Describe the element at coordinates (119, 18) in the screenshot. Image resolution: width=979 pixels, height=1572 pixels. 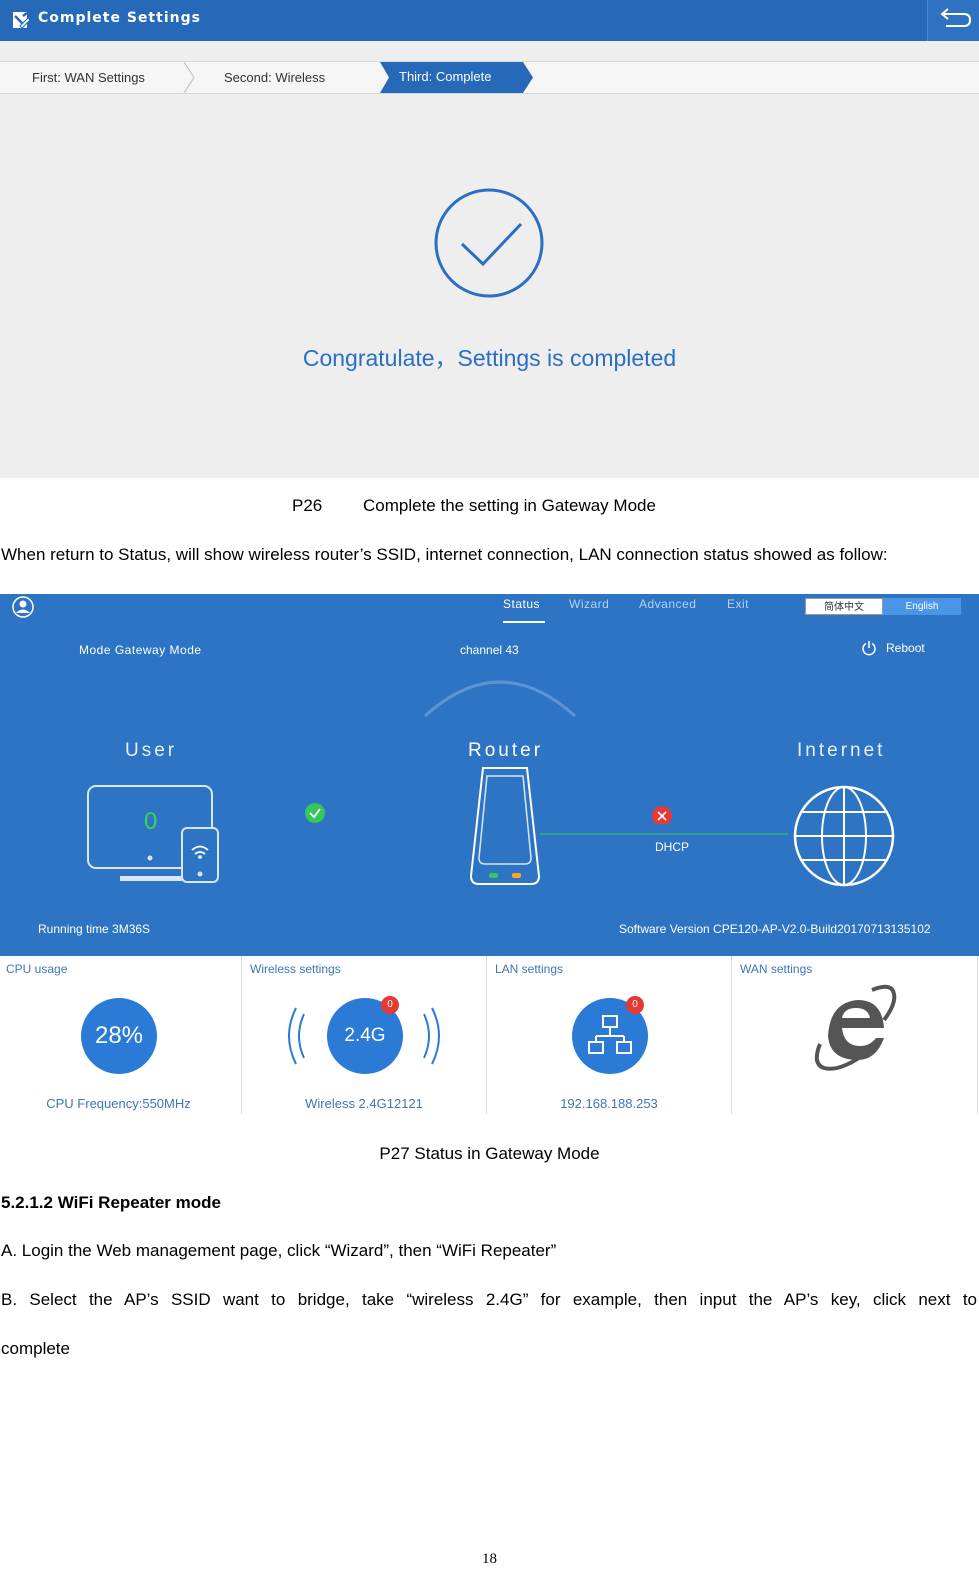
I see `settings-title: Complete Settings` at that location.